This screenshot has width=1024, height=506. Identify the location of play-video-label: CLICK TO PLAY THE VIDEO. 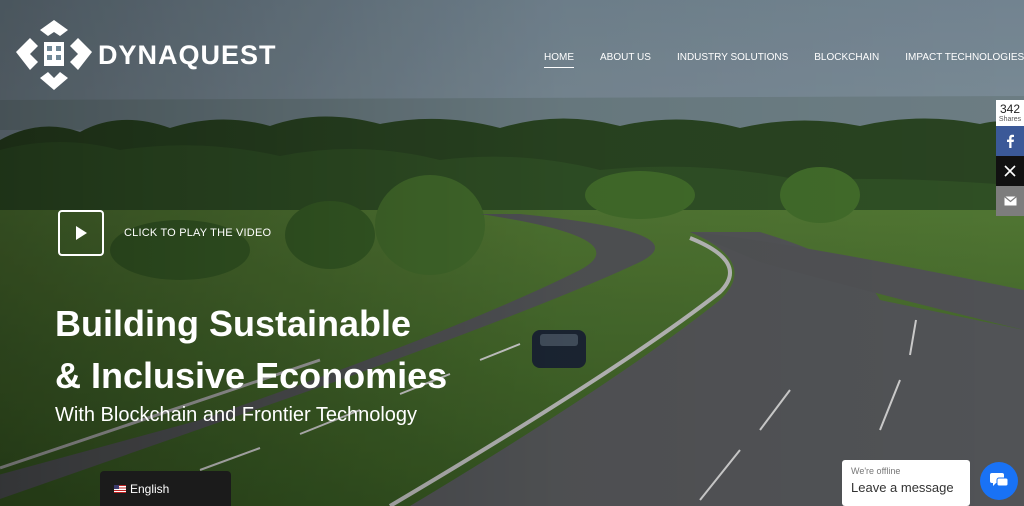
(197, 233).